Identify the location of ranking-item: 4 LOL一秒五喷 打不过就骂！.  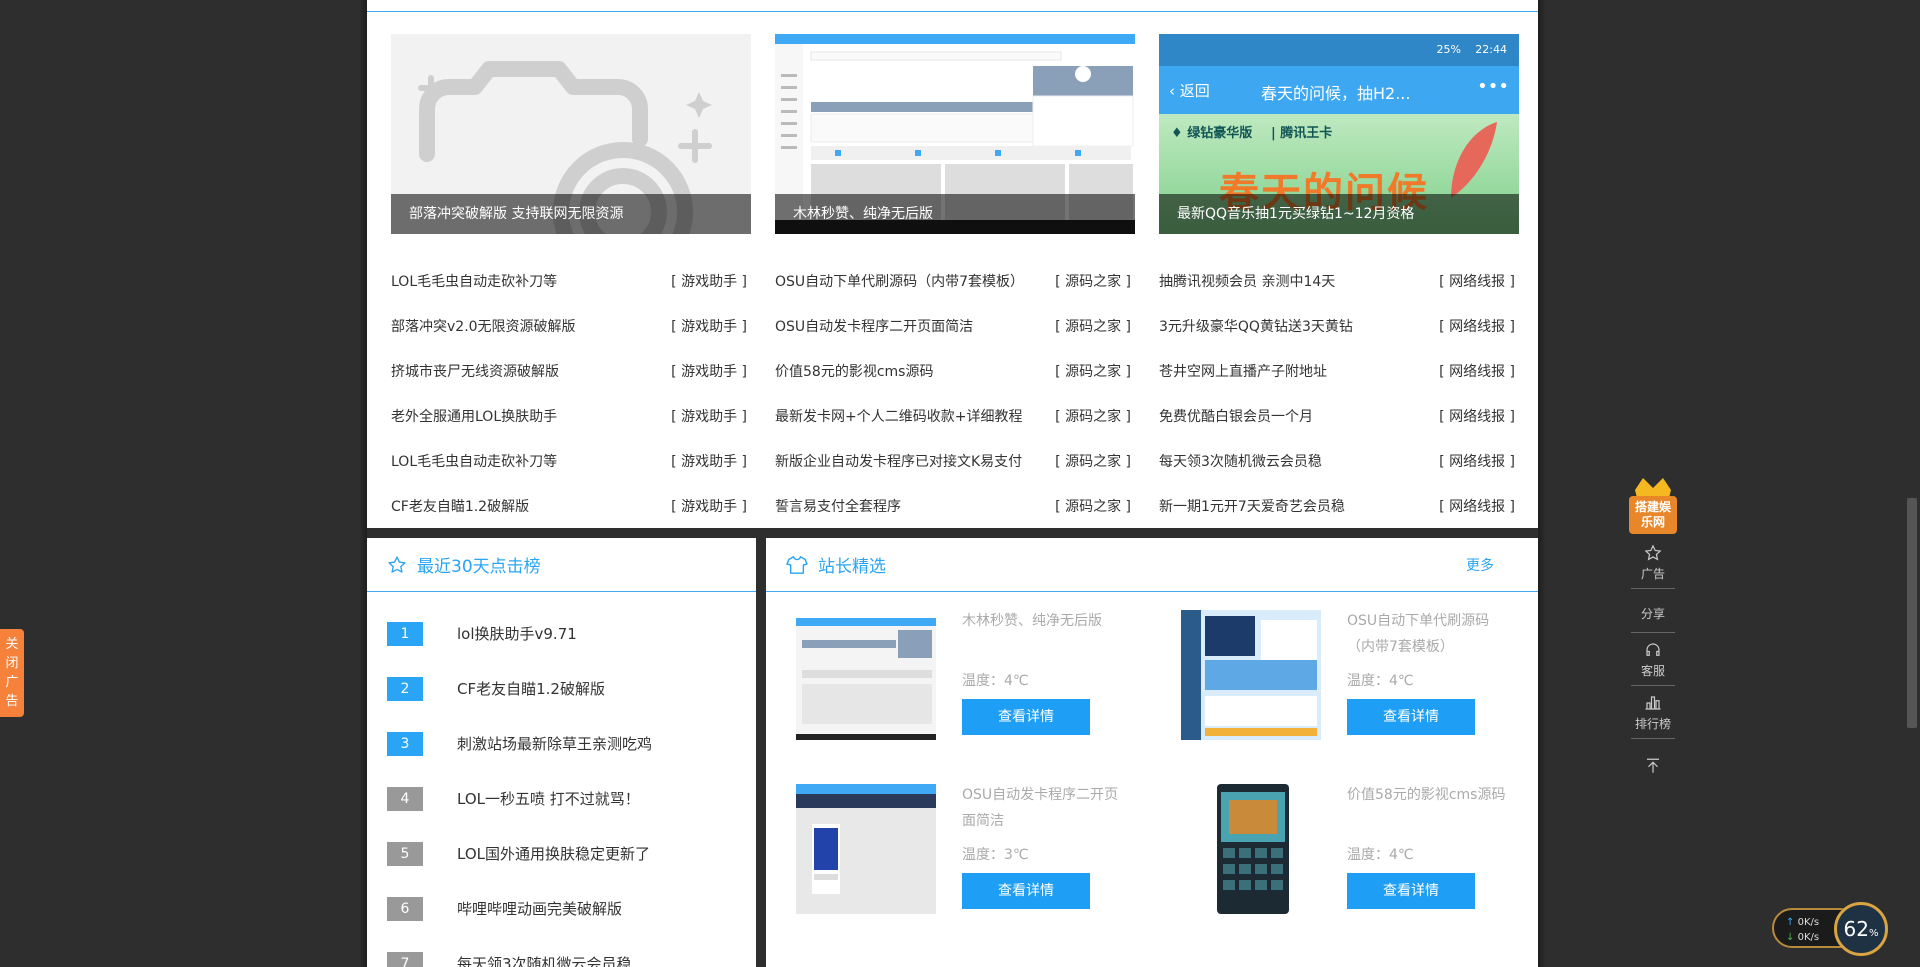
(561, 798).